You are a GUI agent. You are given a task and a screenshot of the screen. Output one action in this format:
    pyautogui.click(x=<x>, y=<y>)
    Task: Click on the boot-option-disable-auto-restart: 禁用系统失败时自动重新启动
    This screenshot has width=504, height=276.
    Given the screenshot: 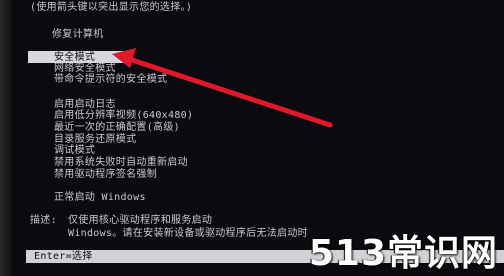 What is the action you would take?
    pyautogui.click(x=121, y=162)
    